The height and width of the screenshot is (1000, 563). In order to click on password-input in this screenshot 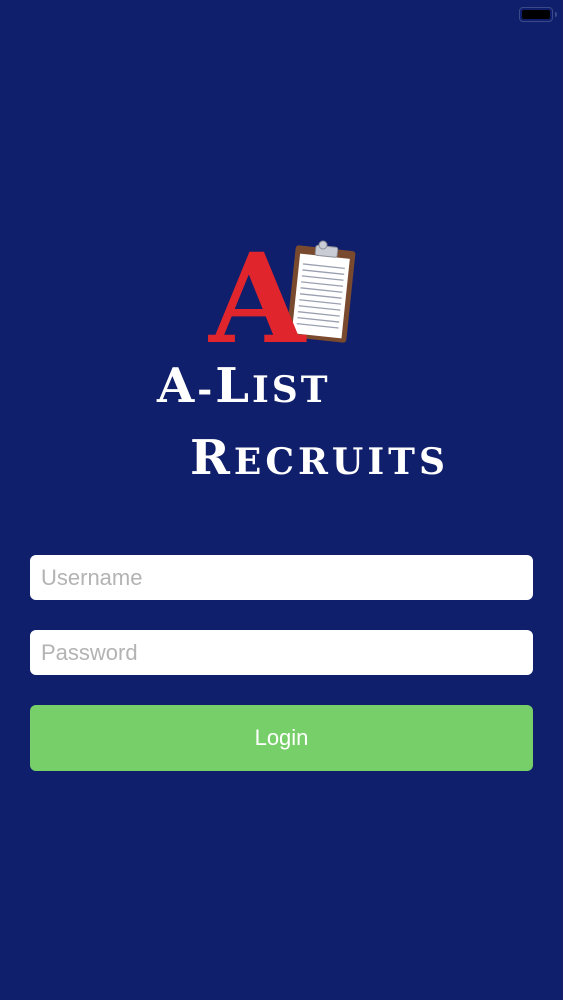, I will do `click(281, 652)`.